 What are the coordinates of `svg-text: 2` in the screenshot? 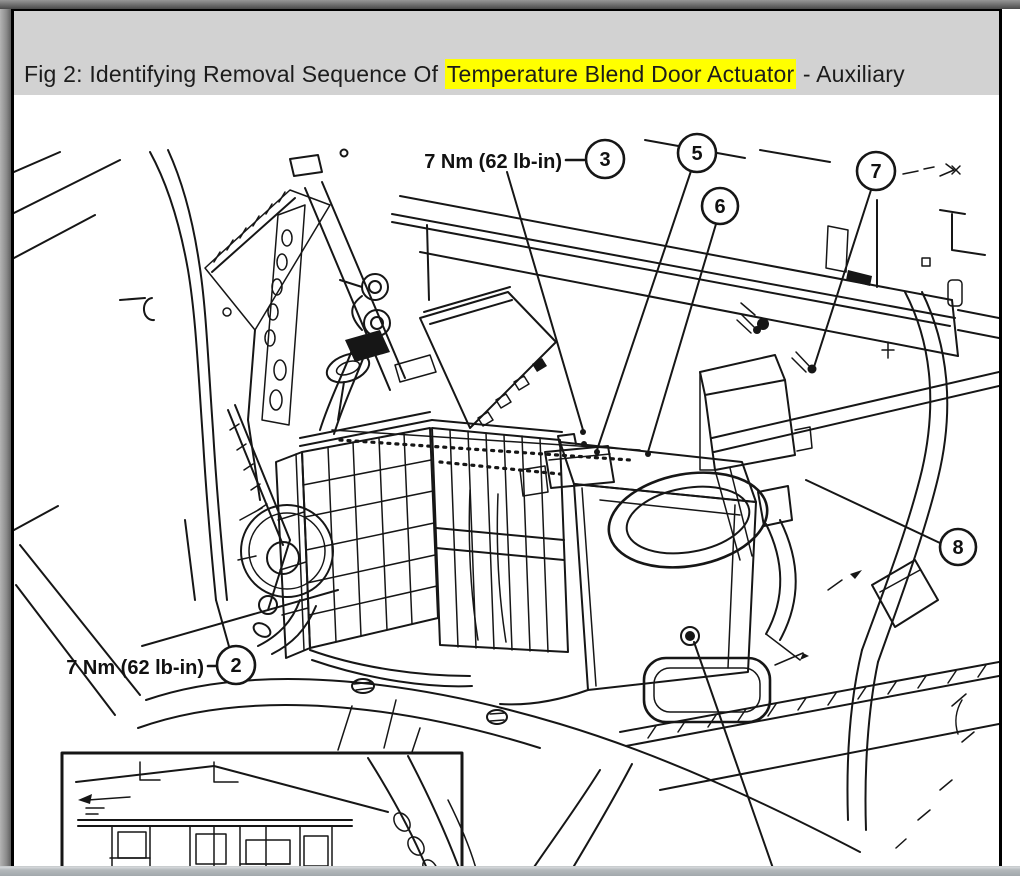 It's located at (235, 666).